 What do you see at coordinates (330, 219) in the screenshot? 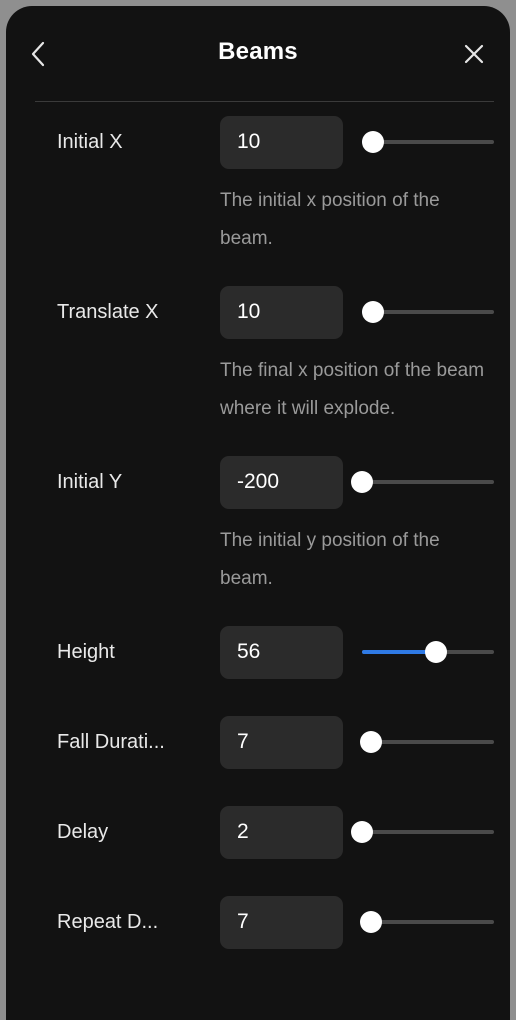
I see `setting-description: The initial x position of the beam.` at bounding box center [330, 219].